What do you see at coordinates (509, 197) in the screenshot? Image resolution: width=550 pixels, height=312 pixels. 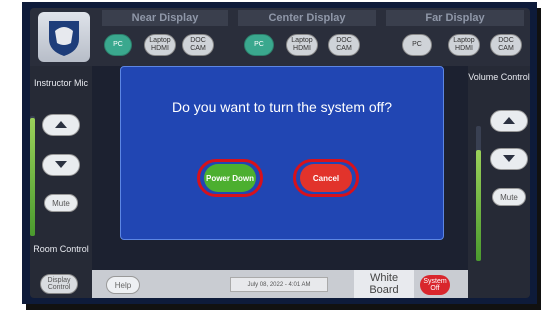 I see `volume-mute-button: Mute` at bounding box center [509, 197].